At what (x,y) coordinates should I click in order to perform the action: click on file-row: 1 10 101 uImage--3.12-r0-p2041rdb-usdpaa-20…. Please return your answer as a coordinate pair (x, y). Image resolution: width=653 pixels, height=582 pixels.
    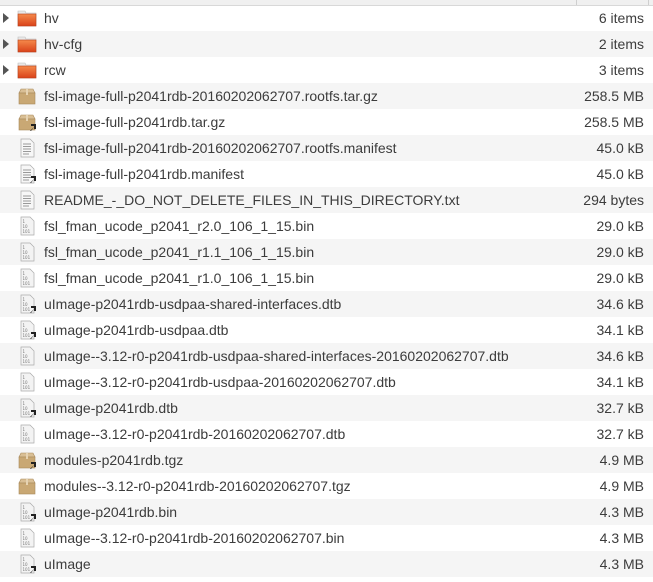
    Looking at the image, I should click on (326, 382).